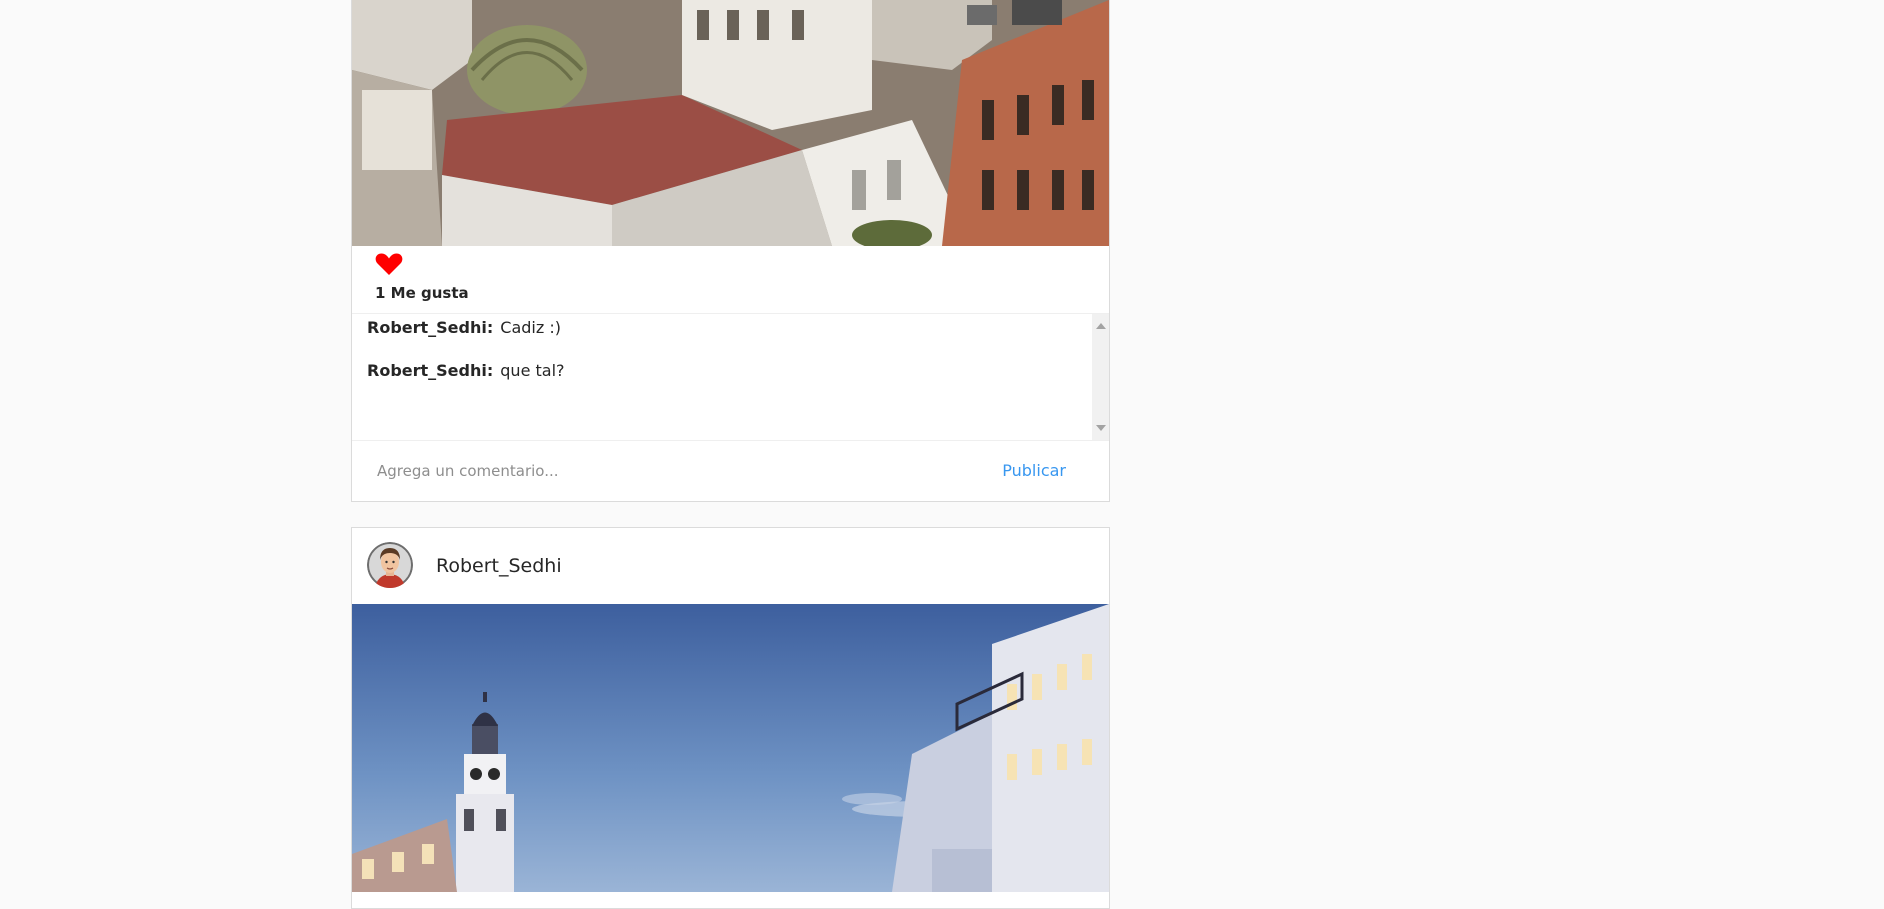  What do you see at coordinates (1100, 377) in the screenshot?
I see `comments-scrollbar` at bounding box center [1100, 377].